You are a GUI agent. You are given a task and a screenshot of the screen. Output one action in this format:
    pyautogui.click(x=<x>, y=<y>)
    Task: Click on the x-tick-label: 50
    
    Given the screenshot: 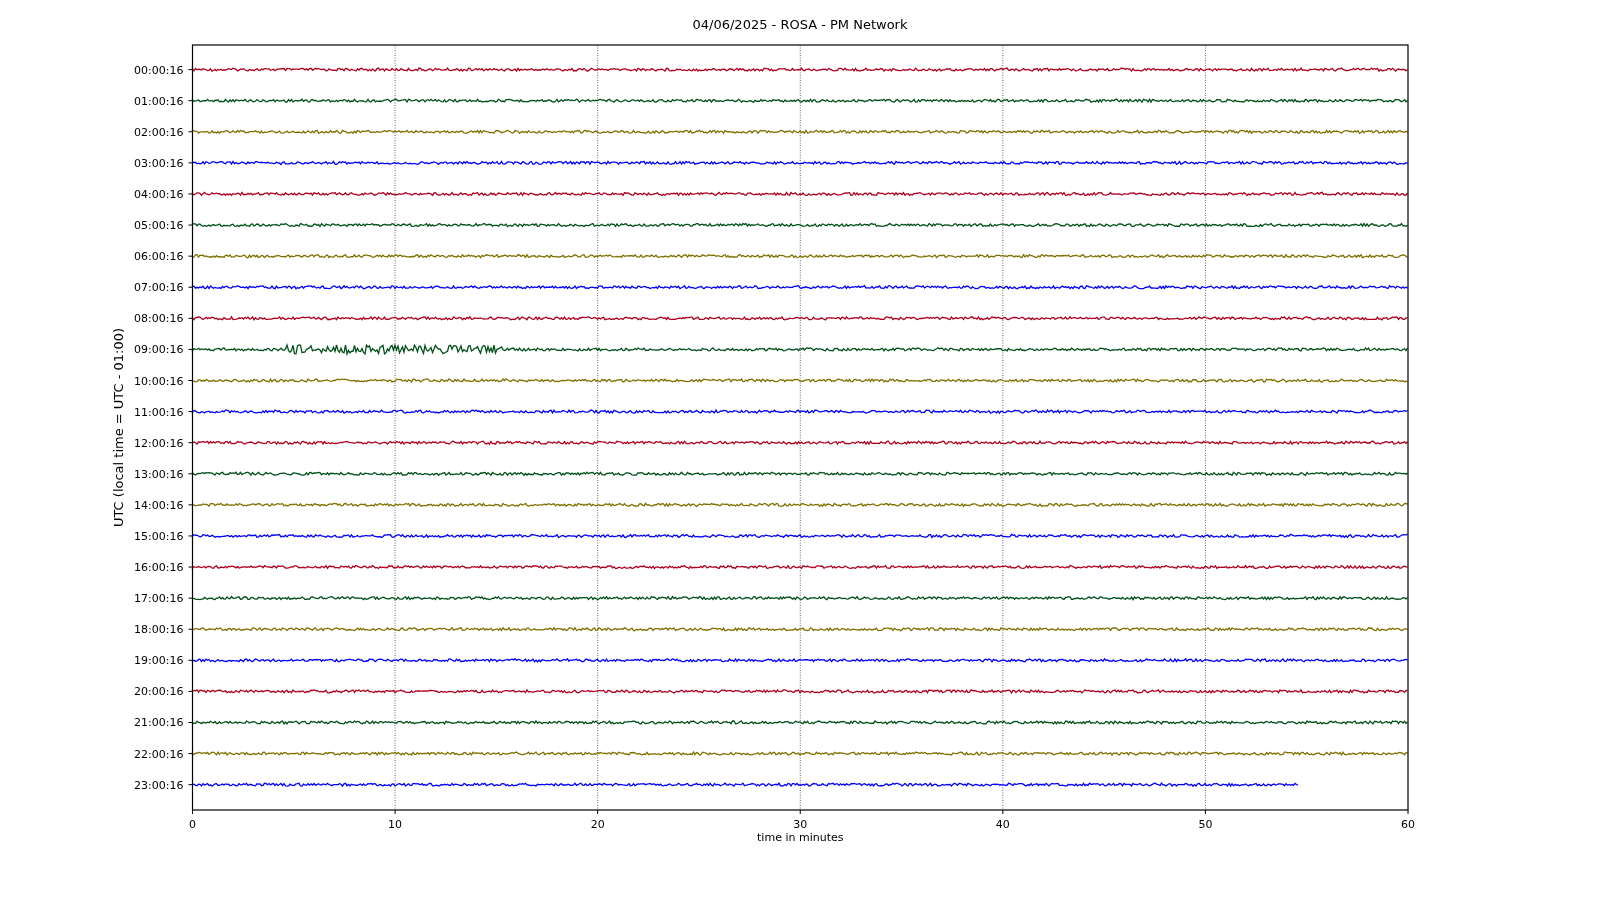 What is the action you would take?
    pyautogui.click(x=1205, y=824)
    